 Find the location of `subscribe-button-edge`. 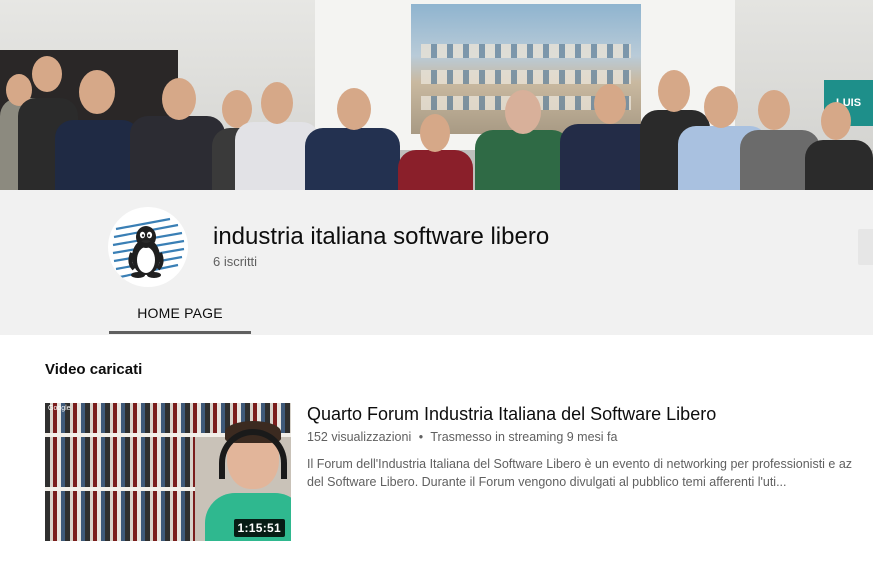

subscribe-button-edge is located at coordinates (865, 247).